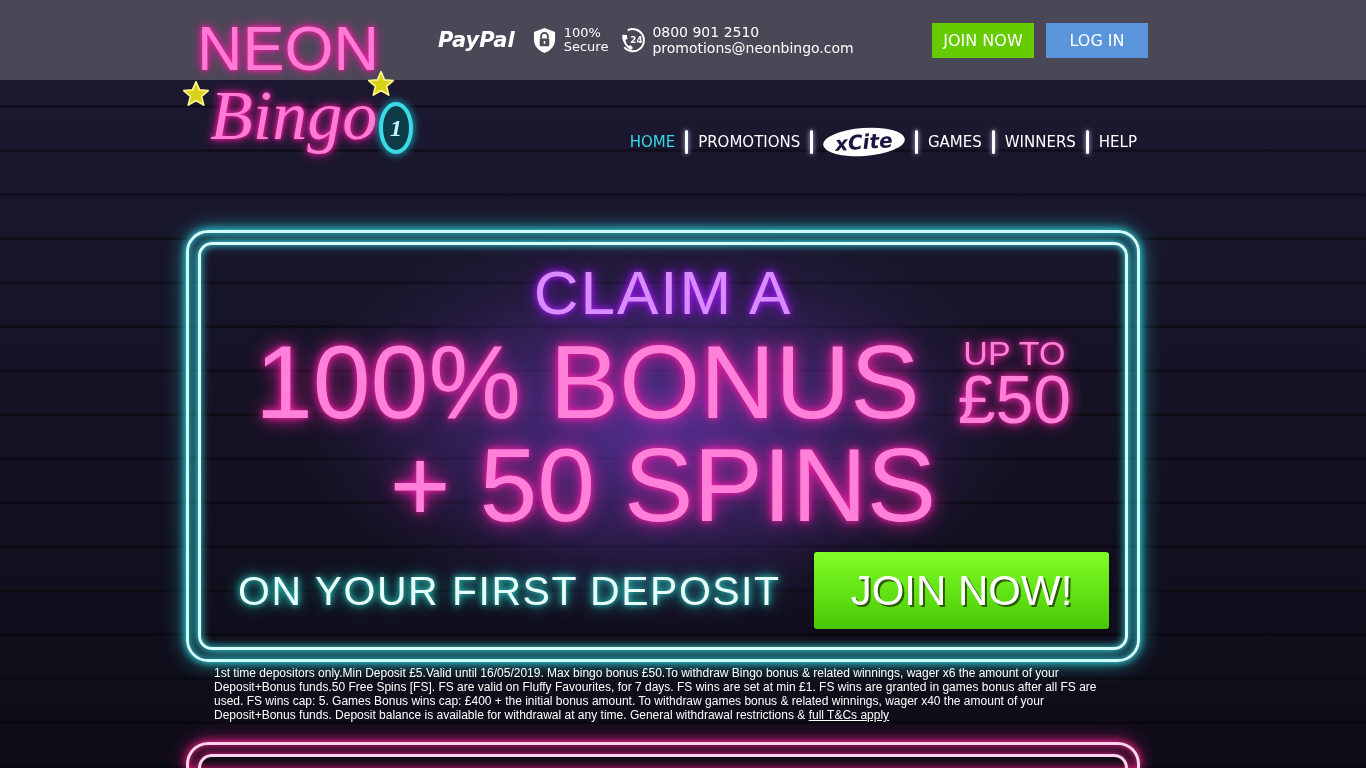 The height and width of the screenshot is (768, 1366). What do you see at coordinates (753, 48) in the screenshot?
I see `email-address: promotions@neonbingo.com` at bounding box center [753, 48].